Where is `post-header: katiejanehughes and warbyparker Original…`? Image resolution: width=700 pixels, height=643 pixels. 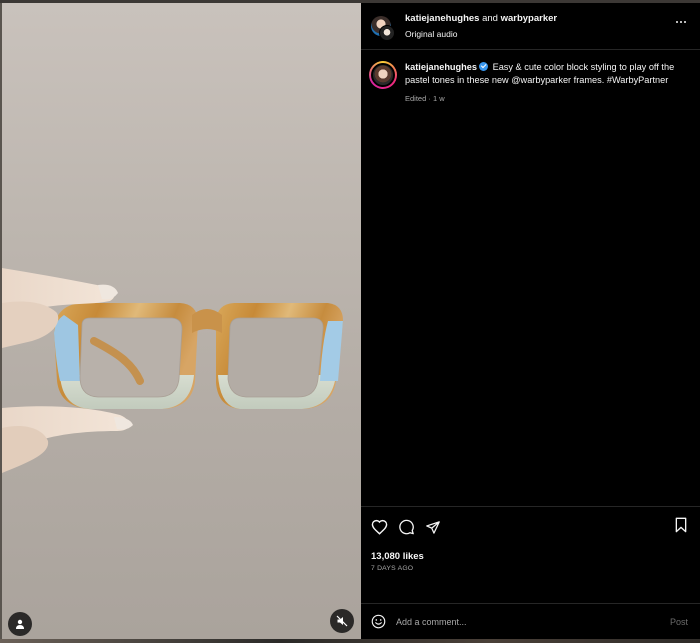
post-header: katiejanehughes and warbyparker Original… is located at coordinates (530, 26).